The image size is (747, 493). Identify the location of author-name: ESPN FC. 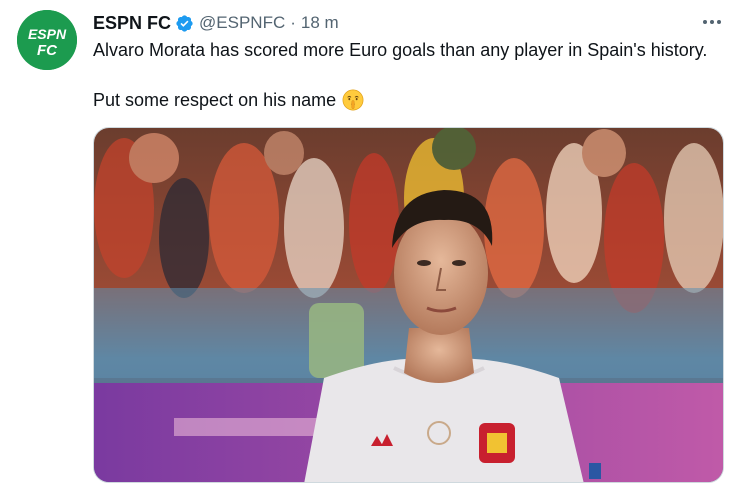
(132, 23).